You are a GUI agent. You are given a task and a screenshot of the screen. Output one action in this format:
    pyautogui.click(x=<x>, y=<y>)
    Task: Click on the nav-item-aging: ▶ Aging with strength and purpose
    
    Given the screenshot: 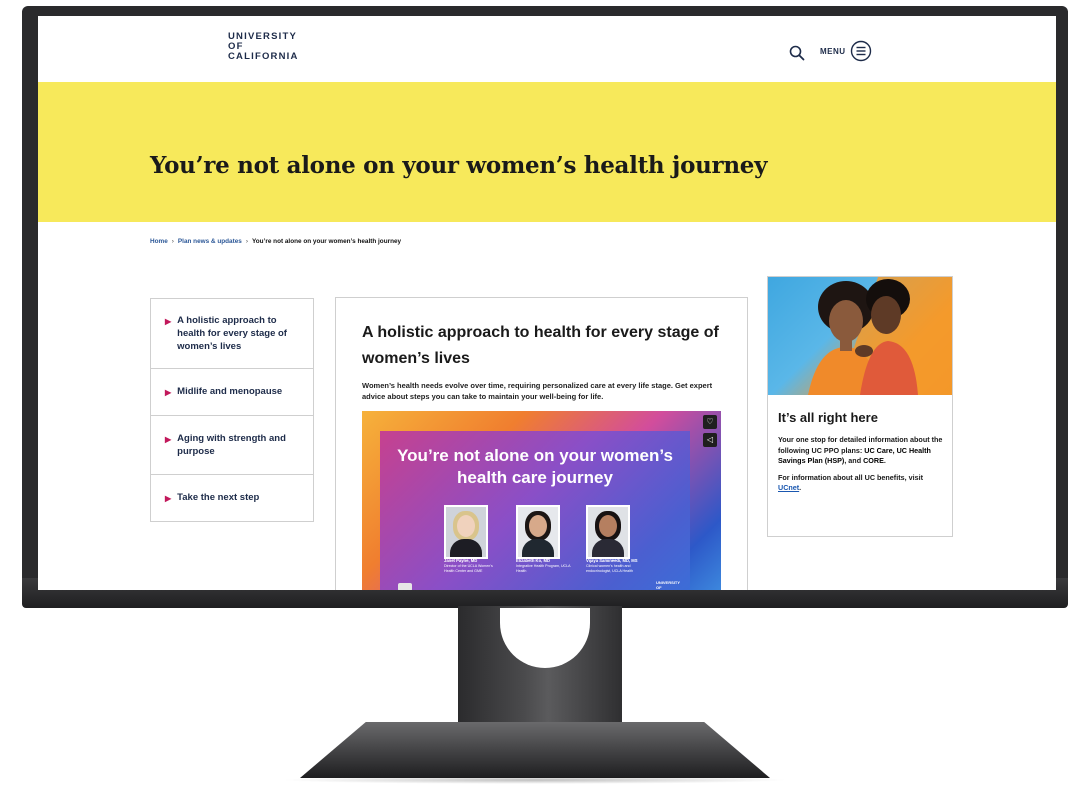 What is the action you would take?
    pyautogui.click(x=232, y=445)
    